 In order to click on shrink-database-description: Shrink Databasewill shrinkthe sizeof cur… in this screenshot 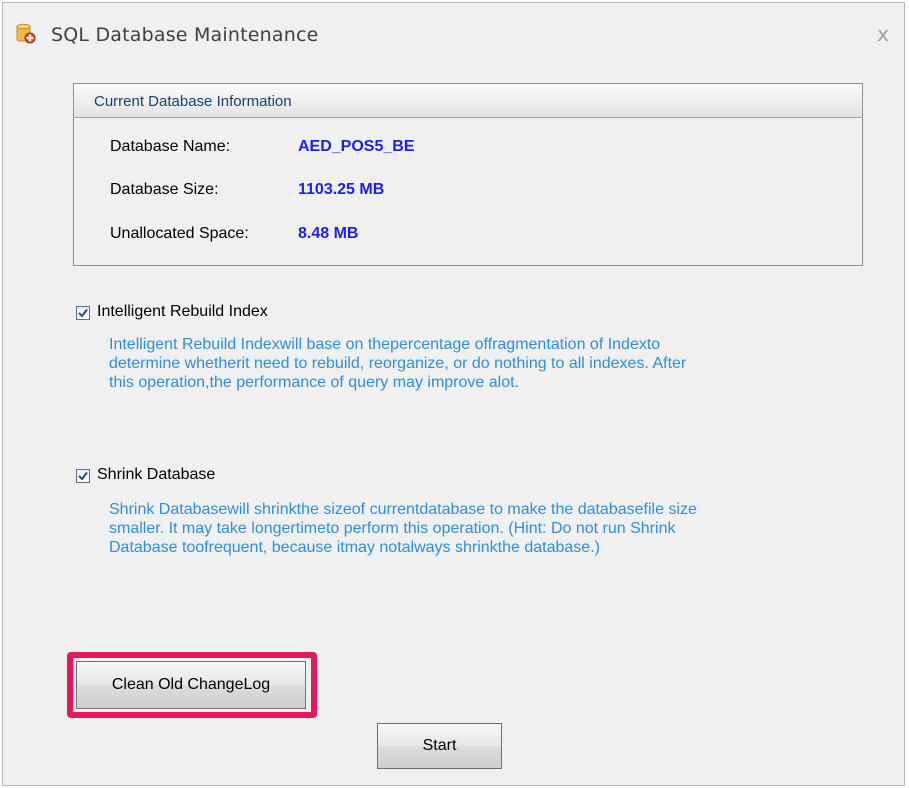, I will do `click(469, 528)`.